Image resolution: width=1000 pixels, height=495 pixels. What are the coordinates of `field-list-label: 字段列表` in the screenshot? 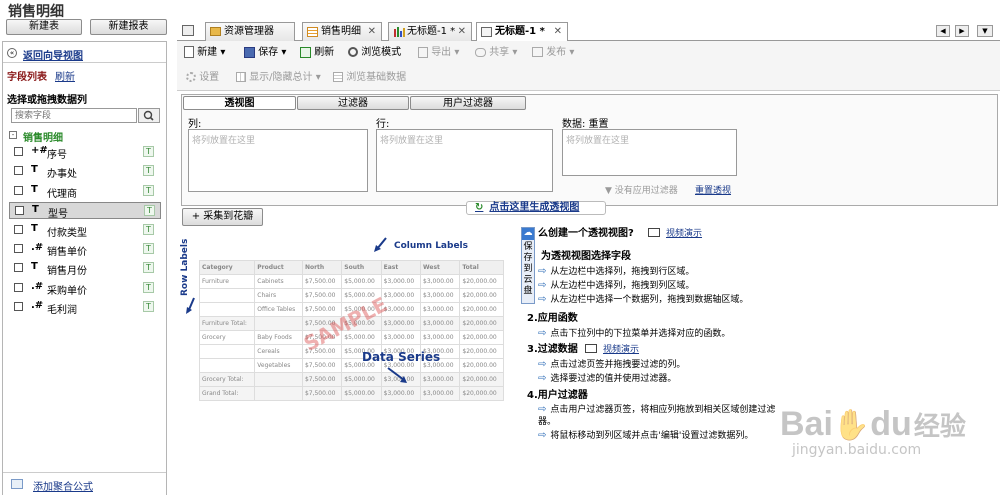 It's located at (27, 77).